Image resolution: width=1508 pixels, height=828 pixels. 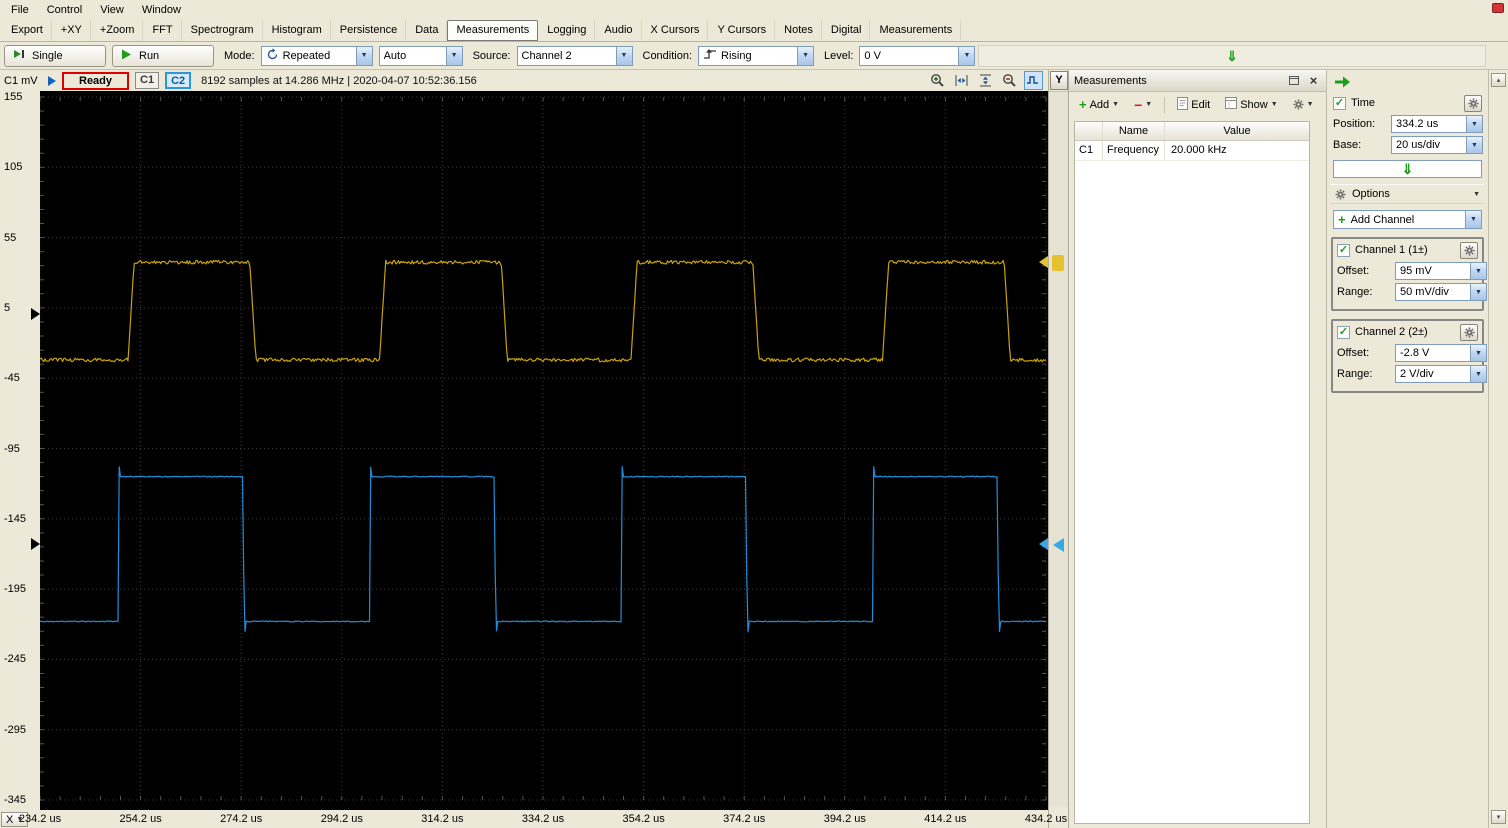 I want to click on source-select: Channel 2 ▼, so click(x=574, y=55).